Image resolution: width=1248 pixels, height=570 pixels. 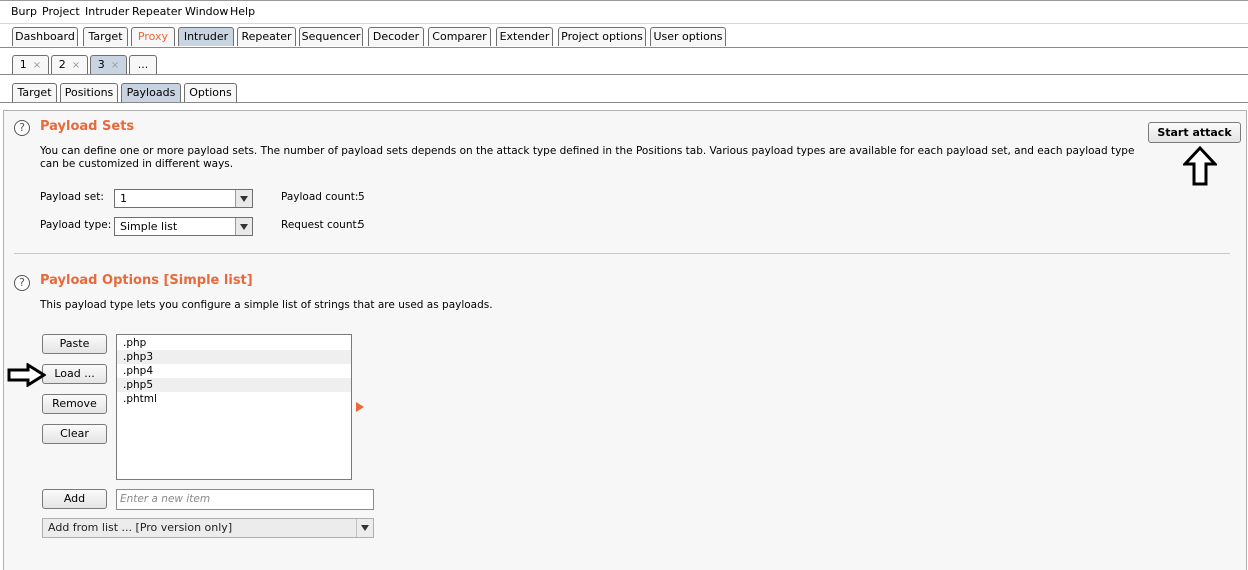 I want to click on tab-dashboard: Dashboard, so click(x=45, y=36).